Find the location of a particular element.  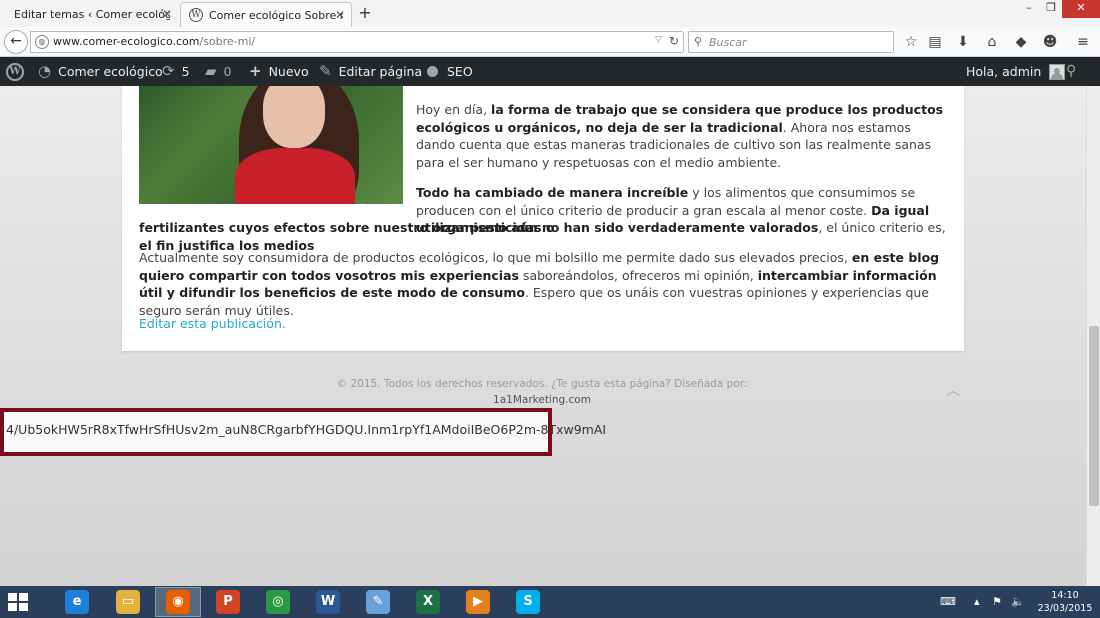

taskbar-app-paint: ✎ is located at coordinates (378, 602).